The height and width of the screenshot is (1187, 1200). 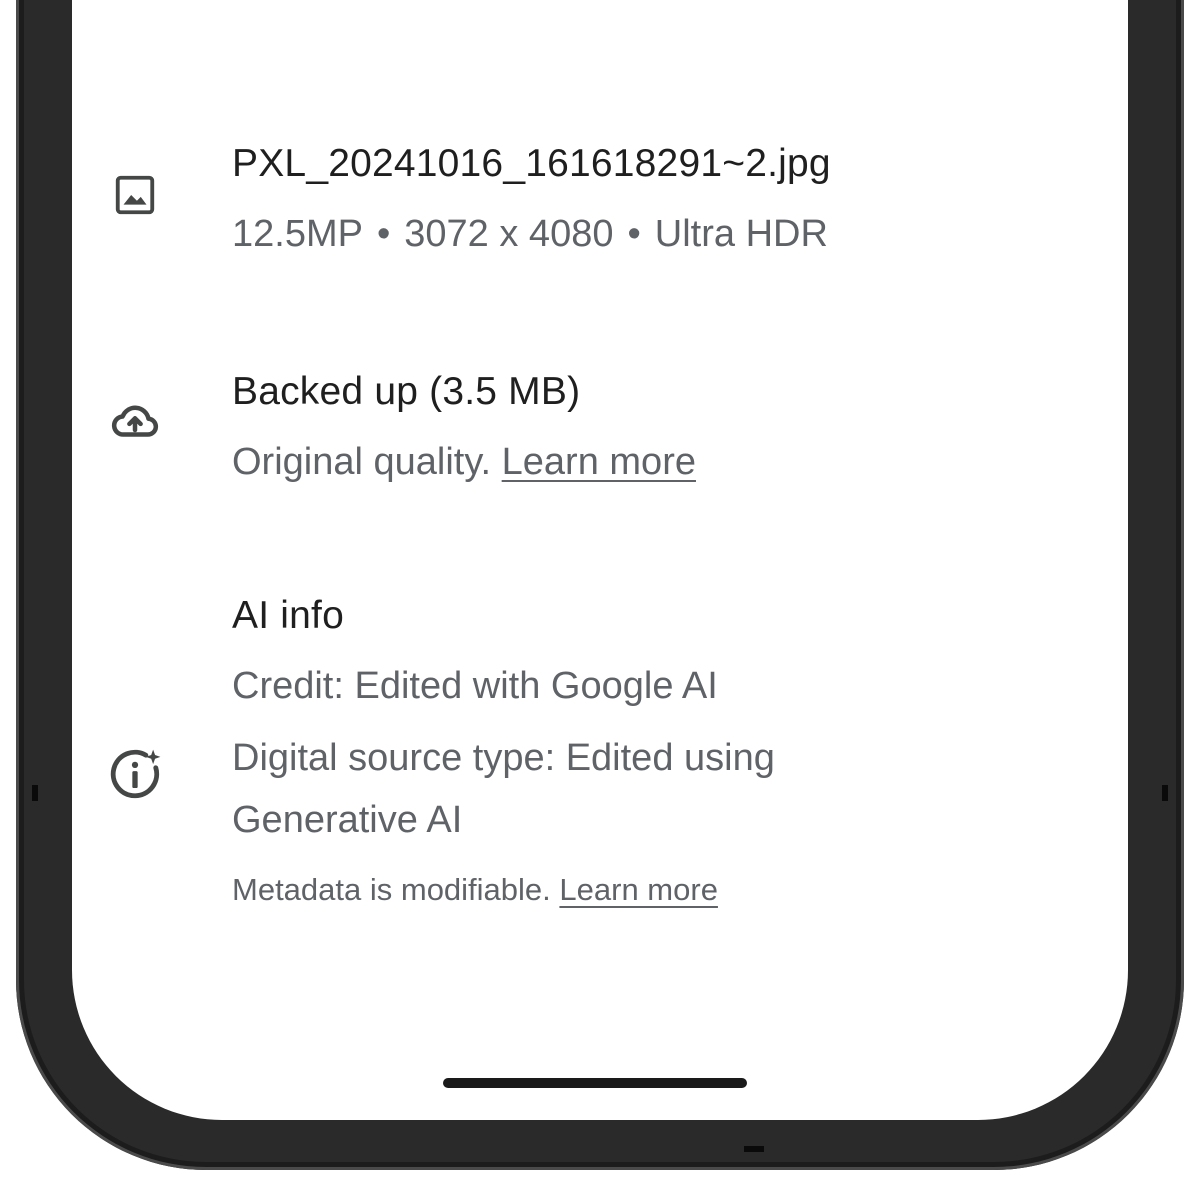 I want to click on frame-antenna-line-bottom, so click(x=754, y=1149).